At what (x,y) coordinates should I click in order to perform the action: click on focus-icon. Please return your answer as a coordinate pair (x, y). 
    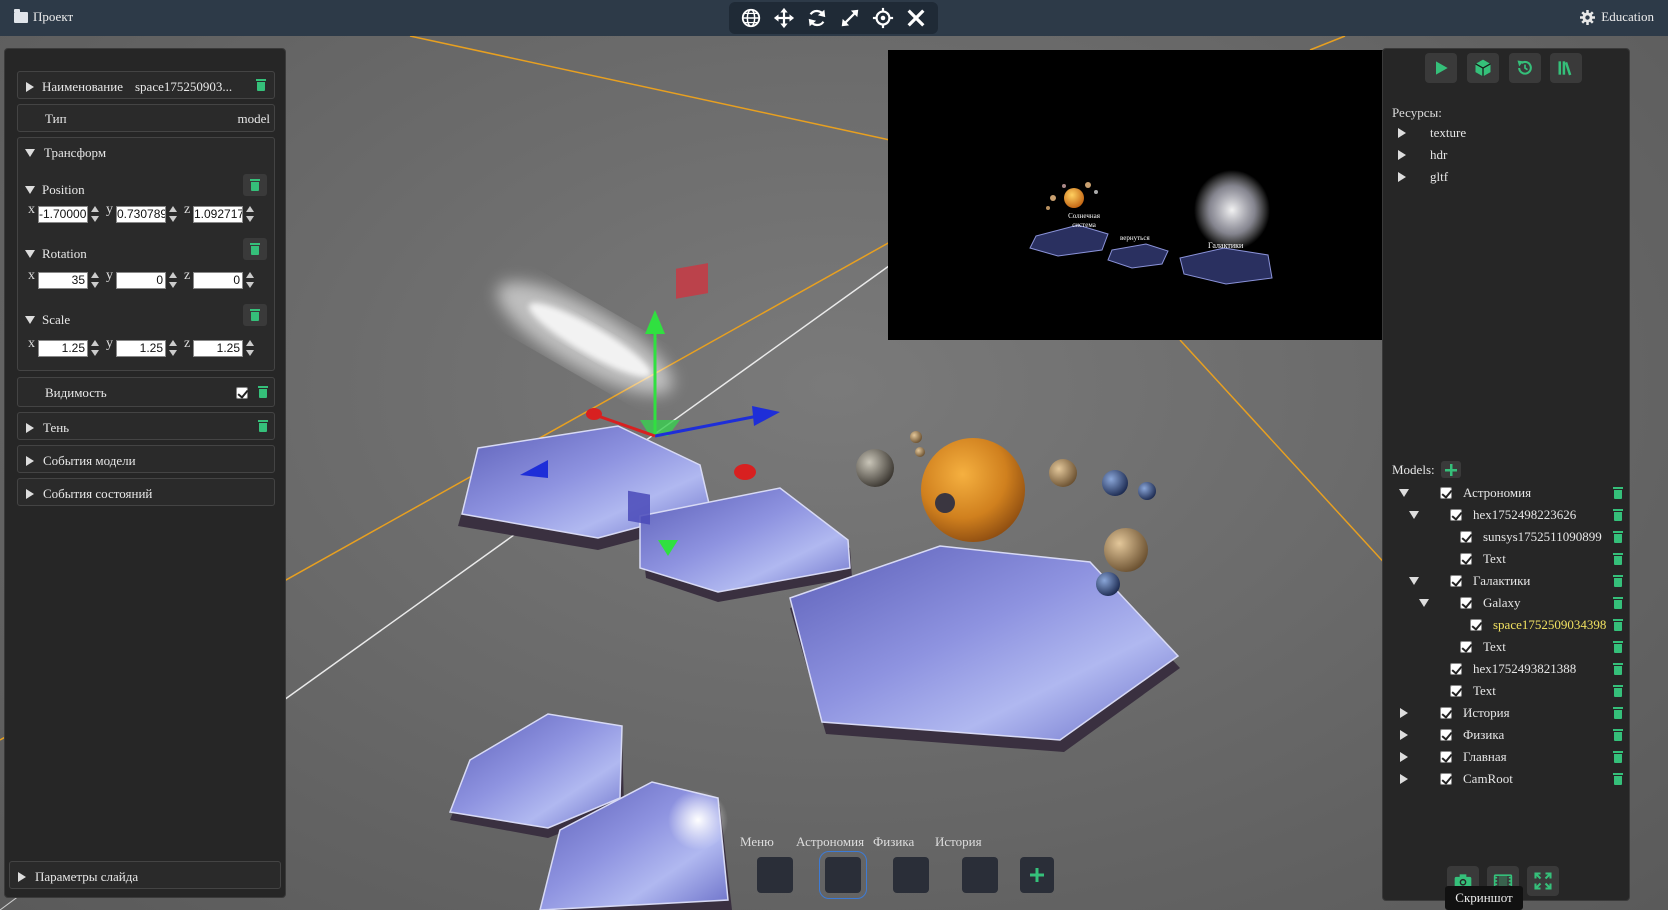
    Looking at the image, I should click on (883, 18).